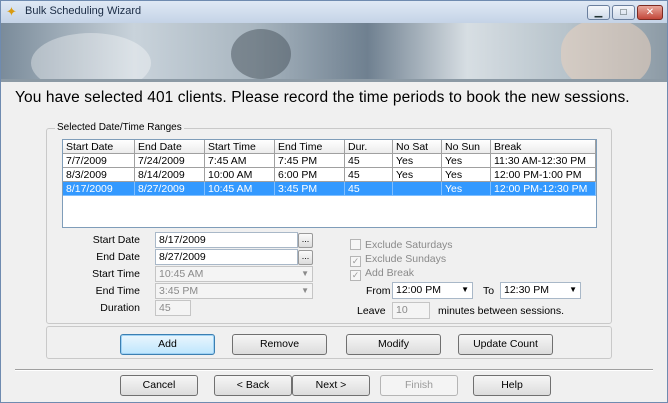  I want to click on header-banner-image, so click(334, 51).